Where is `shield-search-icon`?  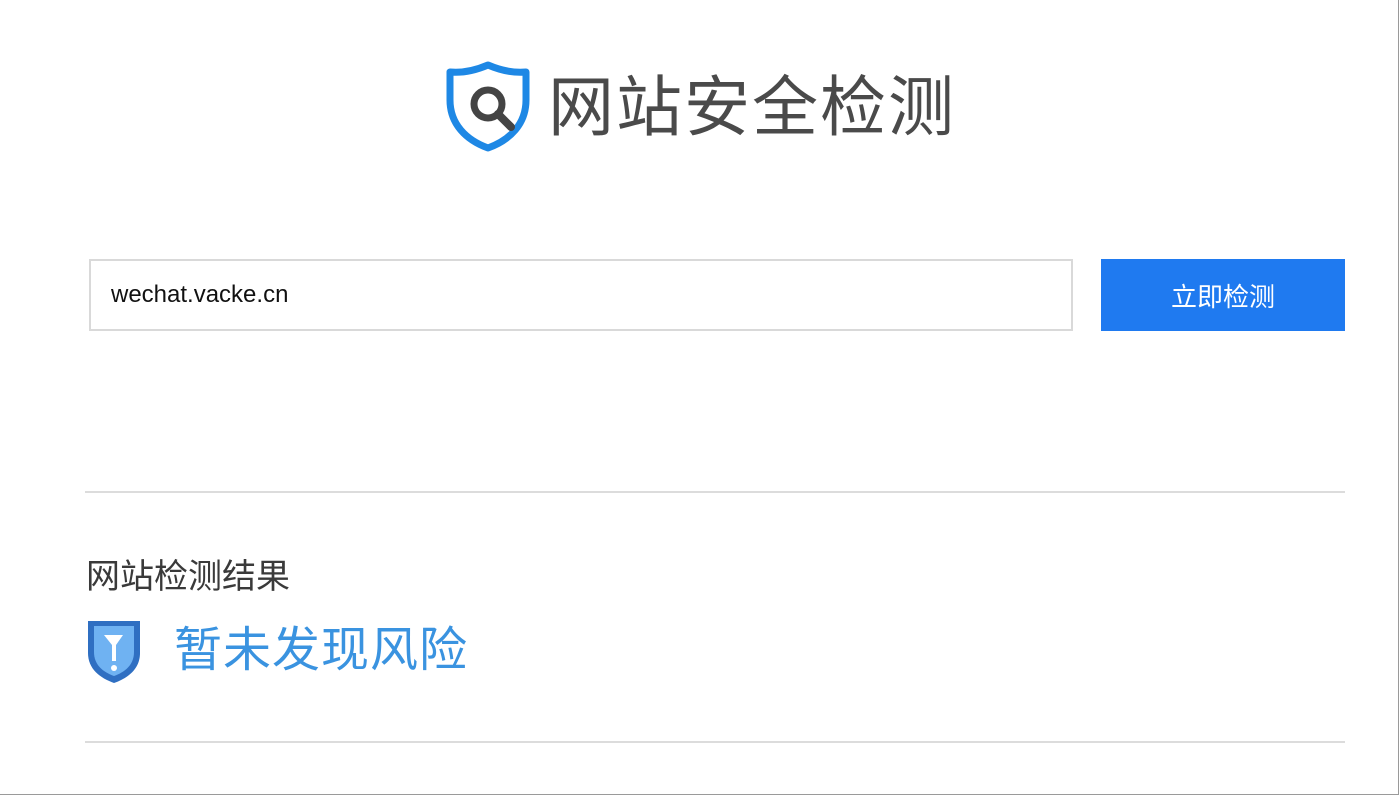 shield-search-icon is located at coordinates (488, 106).